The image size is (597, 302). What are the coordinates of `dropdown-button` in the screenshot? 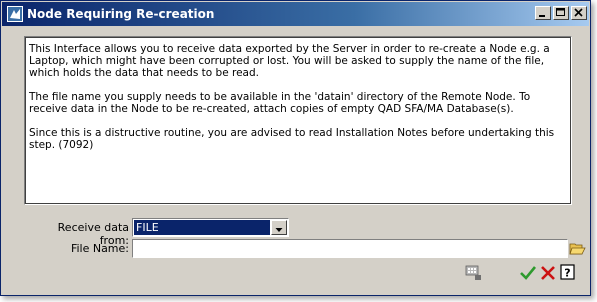 It's located at (279, 227).